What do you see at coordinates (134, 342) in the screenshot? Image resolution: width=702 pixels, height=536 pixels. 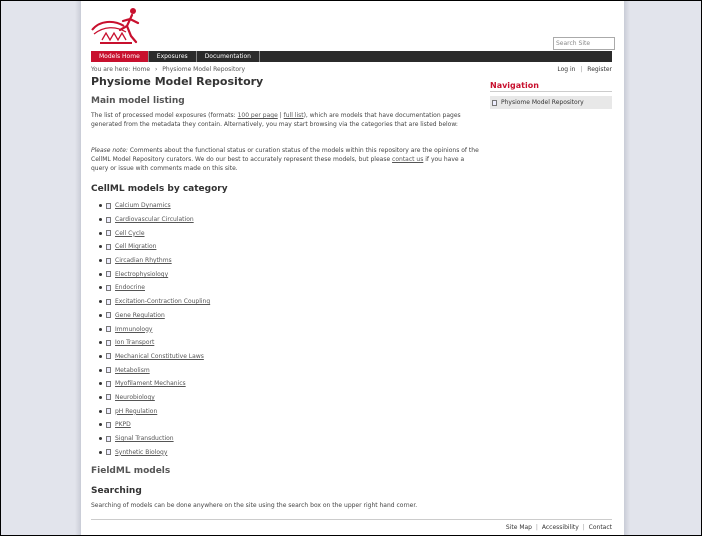 I see `category-link: Ion Transport` at bounding box center [134, 342].